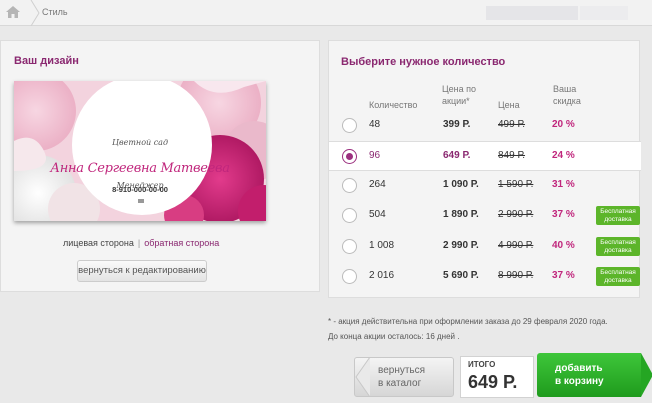 This screenshot has height=403, width=652. I want to click on quantity-row: 96 649 Р. 849 Р. 24 %, so click(485, 156).